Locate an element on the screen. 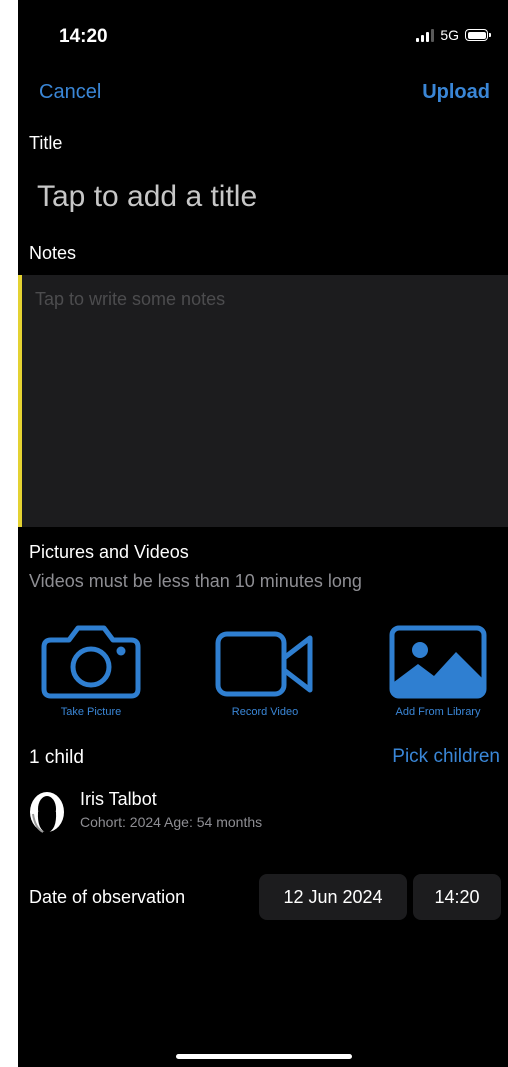 The height and width of the screenshot is (1067, 508). date-picker-button: 12 Jun 2024 is located at coordinates (333, 897).